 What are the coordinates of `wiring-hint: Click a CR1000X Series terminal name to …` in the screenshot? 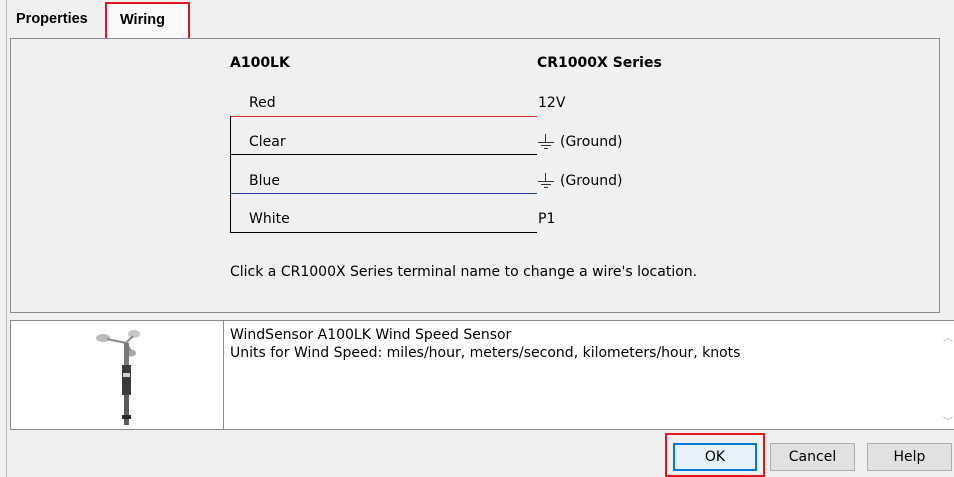 It's located at (464, 272).